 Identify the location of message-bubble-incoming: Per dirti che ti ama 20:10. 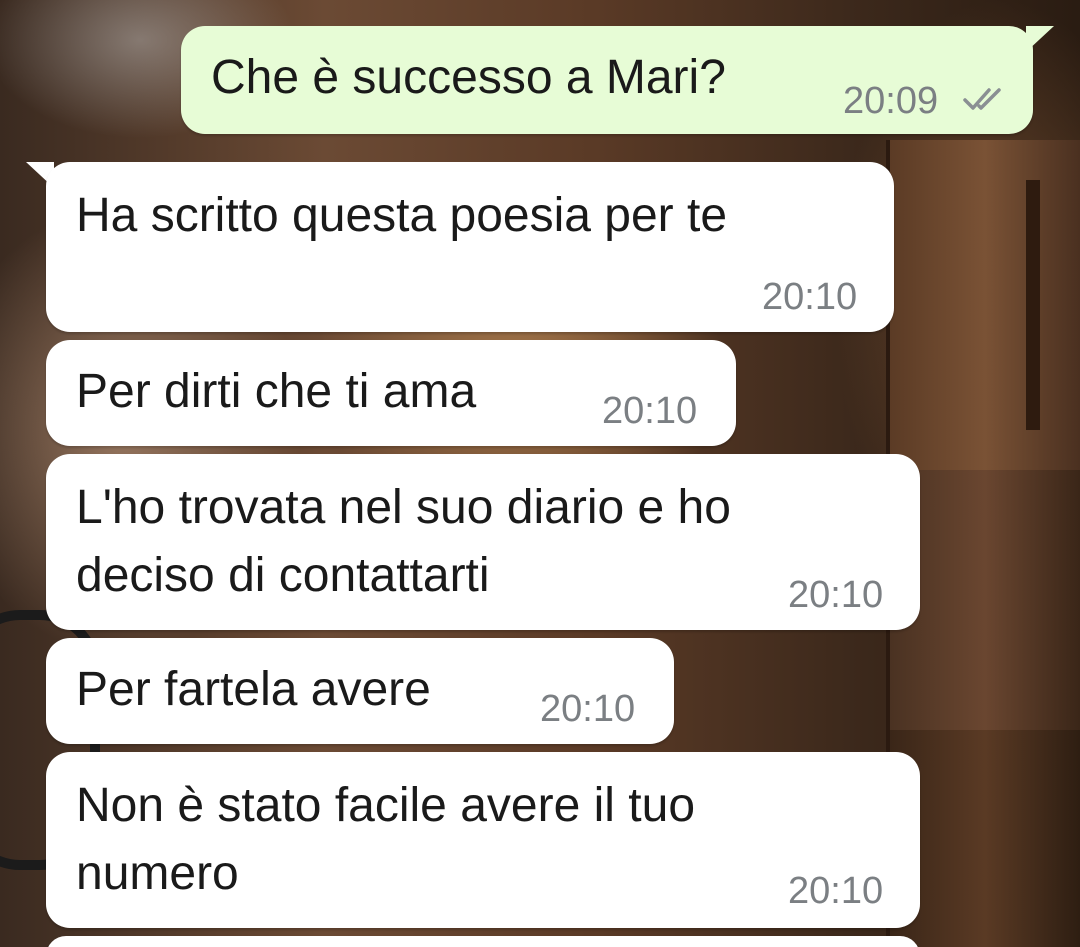
(391, 393).